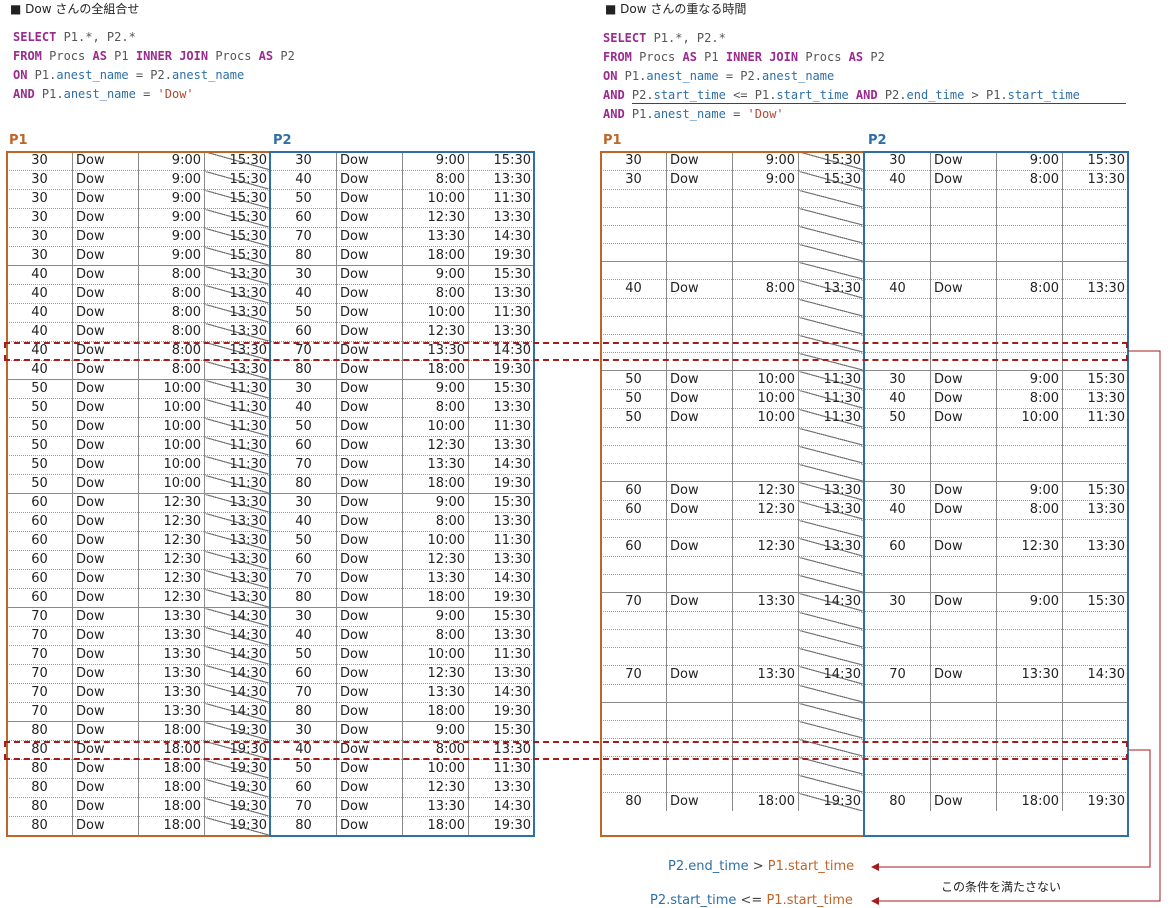  Describe the element at coordinates (751, 900) in the screenshot. I see `condition-start-label: P2.start_time <= P1.start_time` at that location.